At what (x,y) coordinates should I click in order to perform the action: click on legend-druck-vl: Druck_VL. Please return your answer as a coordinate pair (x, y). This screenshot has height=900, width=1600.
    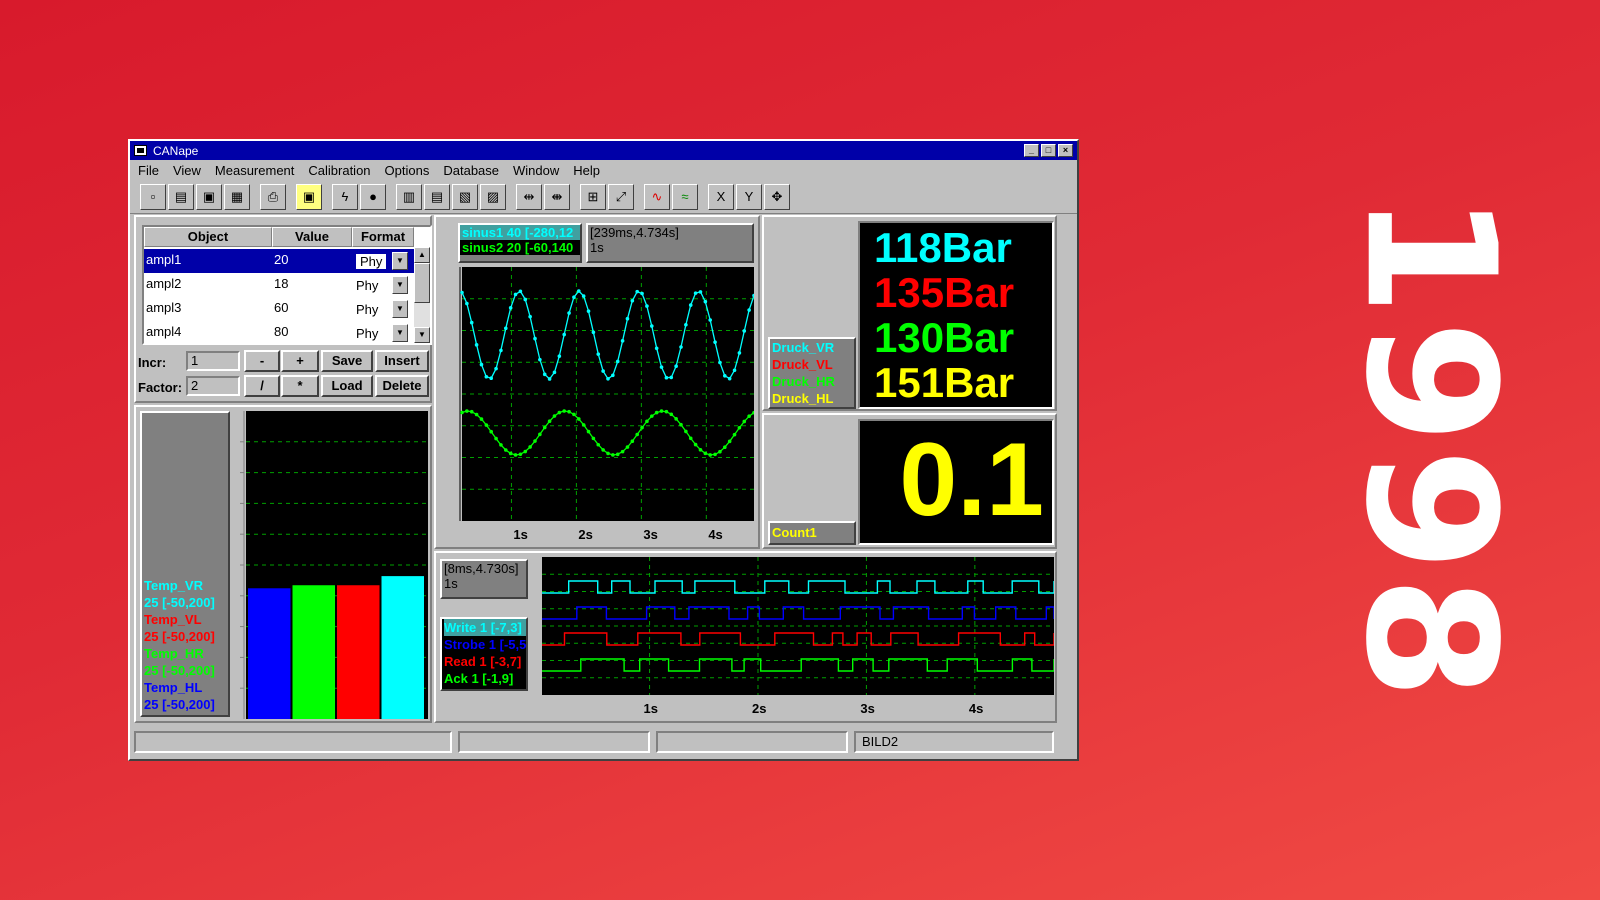
    Looking at the image, I should click on (813, 364).